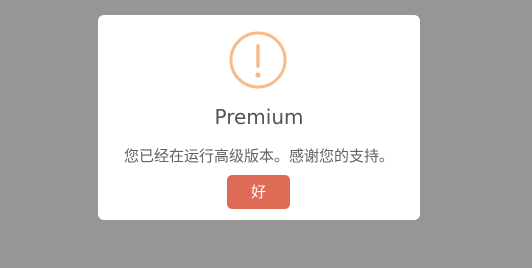  I want to click on dialog-message: 您已经在运行高级版本。感谢您的支持。, so click(258, 156).